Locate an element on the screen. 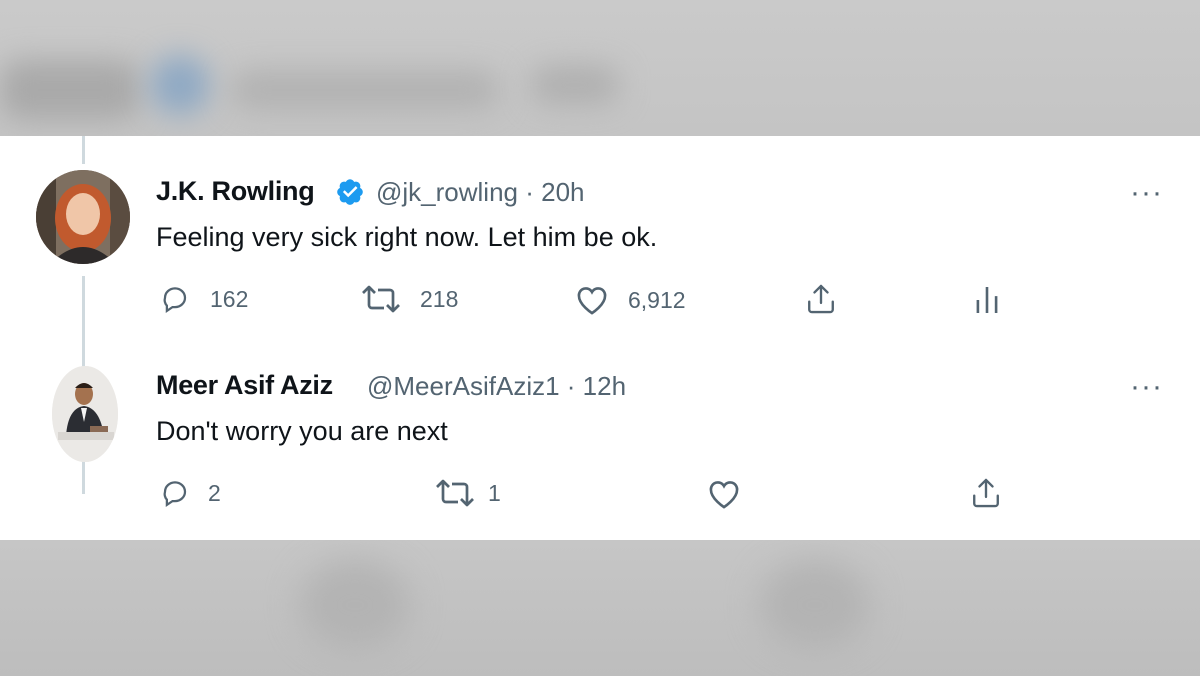  tweet-time: · 20h is located at coordinates (555, 192).